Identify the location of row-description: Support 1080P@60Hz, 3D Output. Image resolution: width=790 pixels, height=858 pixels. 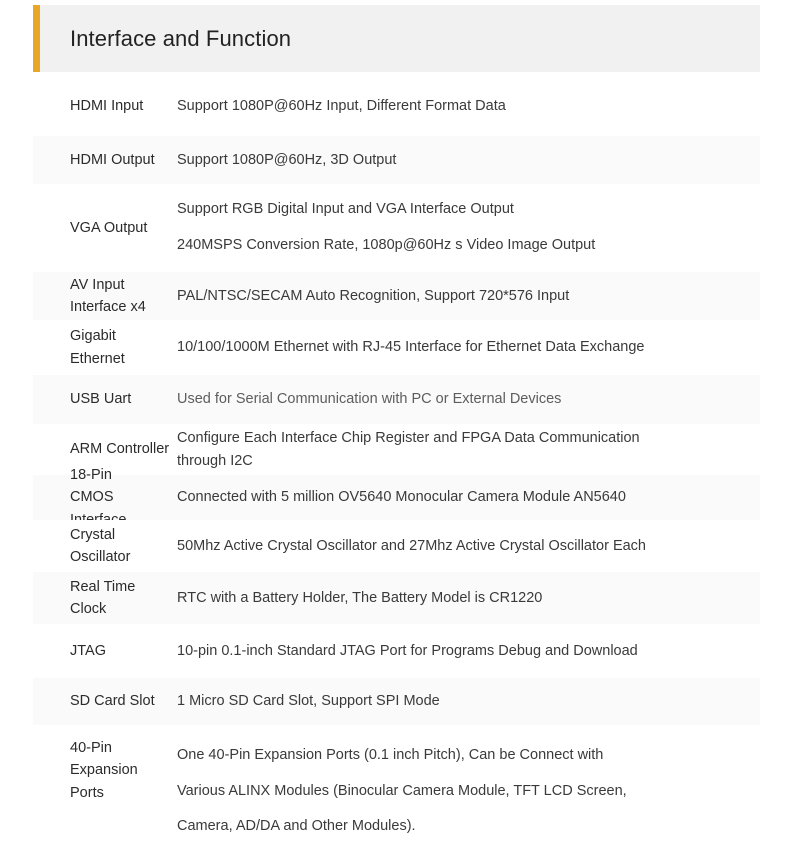
(287, 159).